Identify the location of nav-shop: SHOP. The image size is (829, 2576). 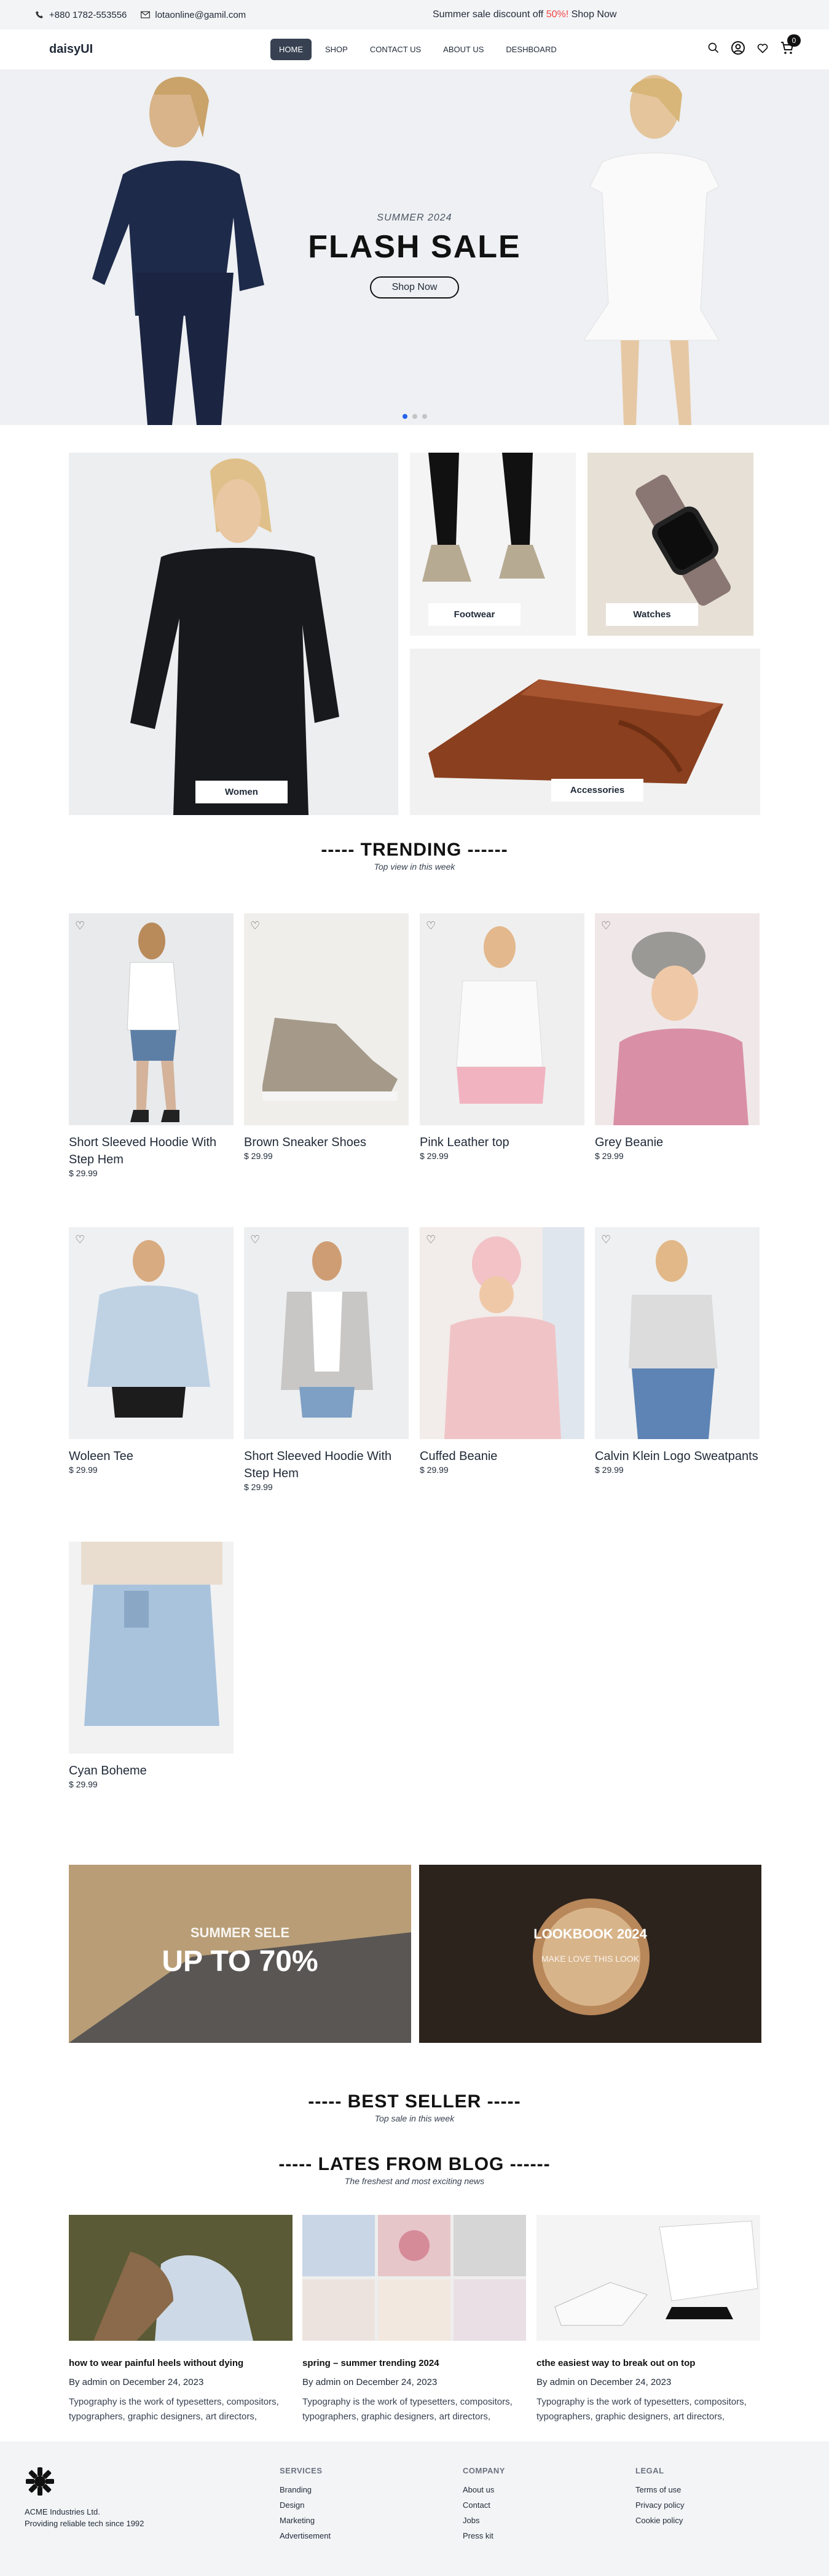
(336, 49).